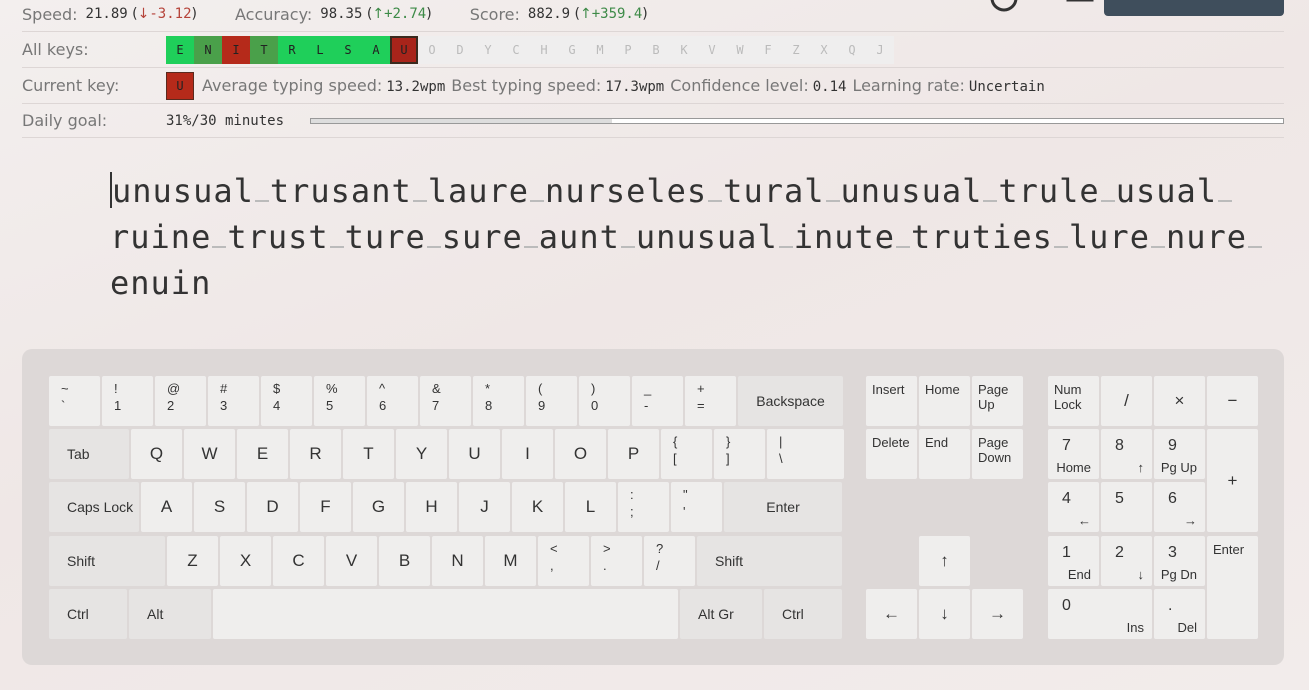 This screenshot has width=1309, height=690. I want to click on key-sym-0: <,, so click(563, 561).